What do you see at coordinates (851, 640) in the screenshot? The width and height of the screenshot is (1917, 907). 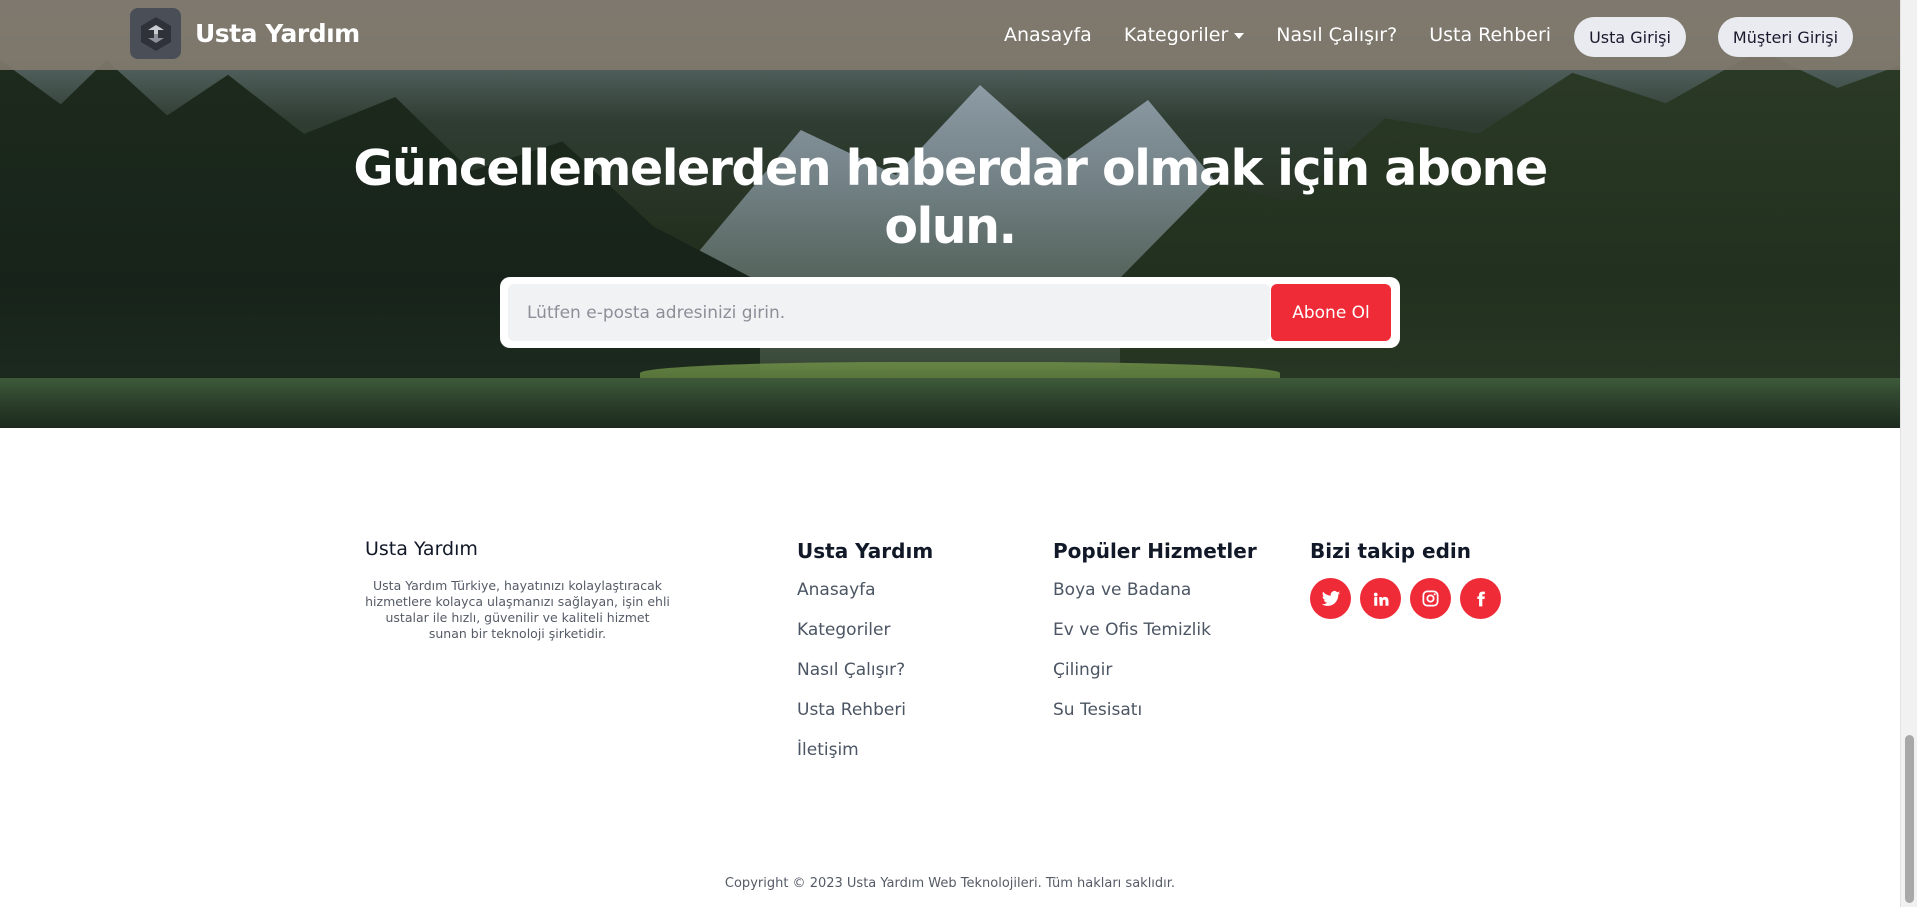 I see `footer-link-kategoriler: Kategoriler` at bounding box center [851, 640].